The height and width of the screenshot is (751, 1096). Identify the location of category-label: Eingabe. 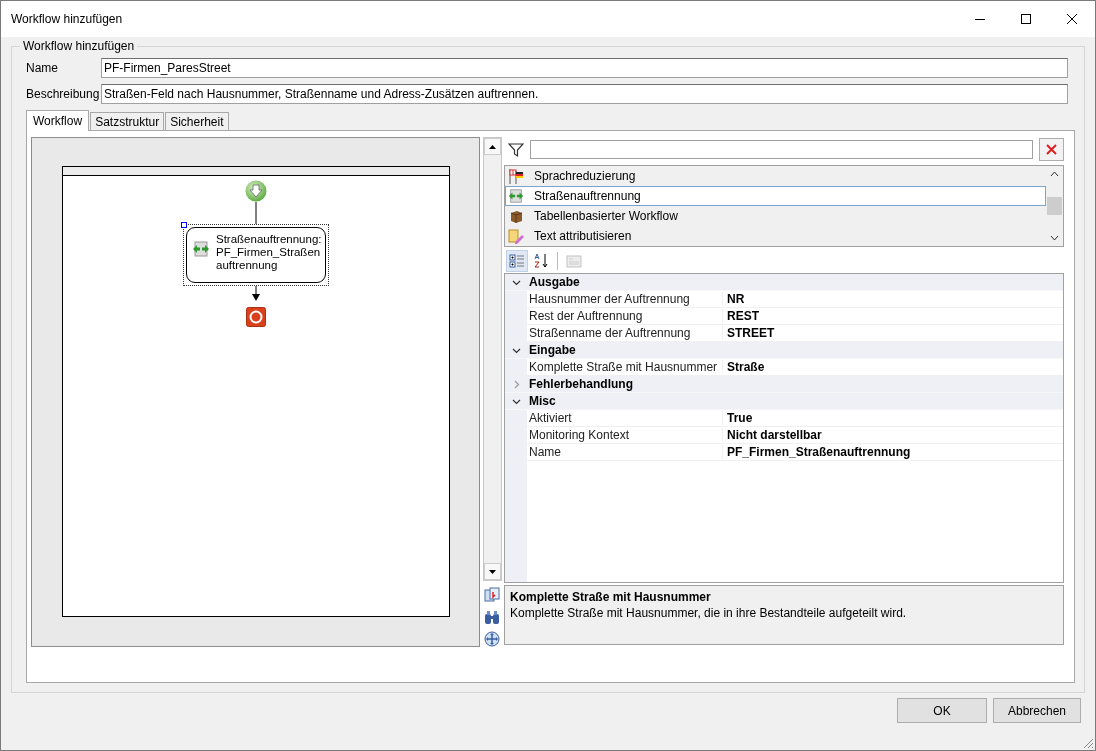
(552, 350).